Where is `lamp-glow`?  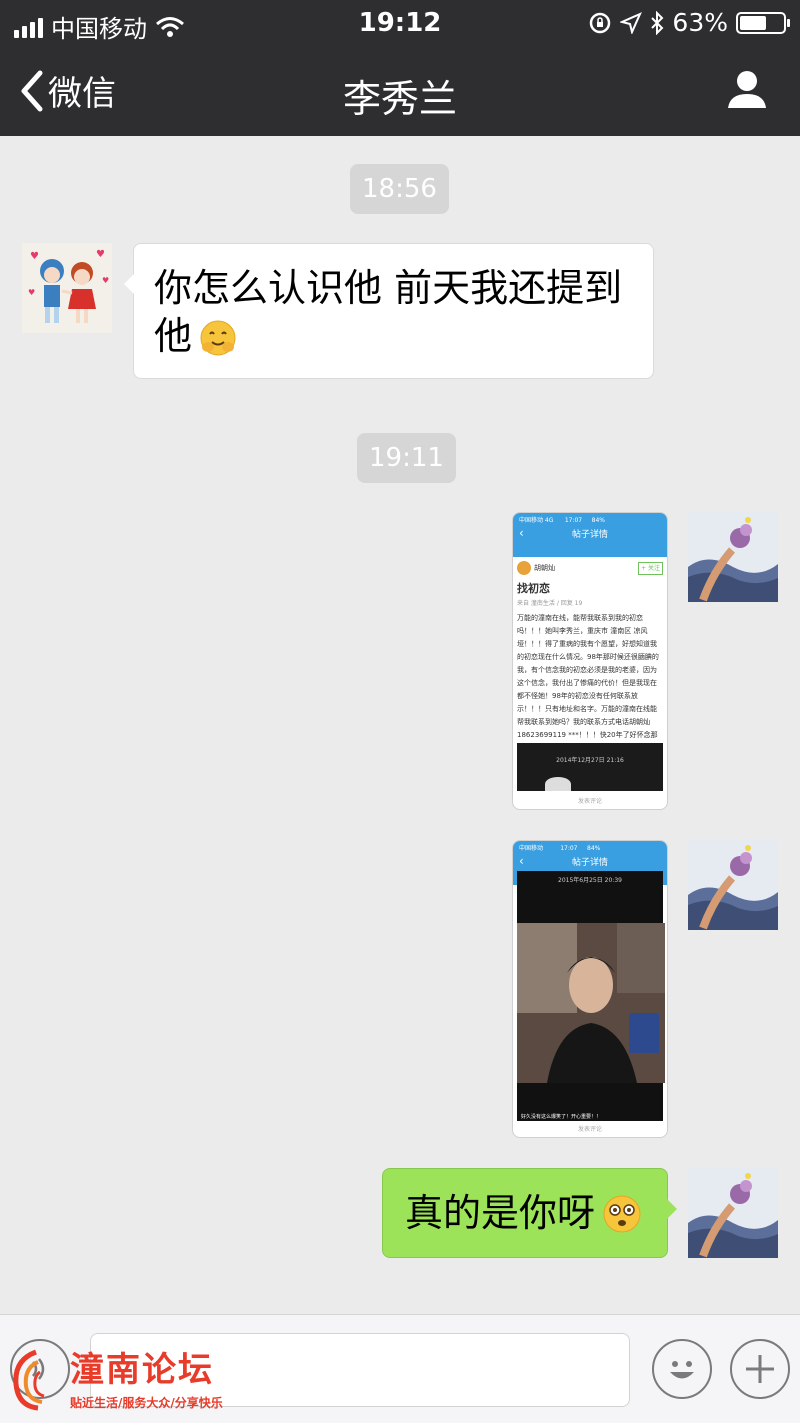 lamp-glow is located at coordinates (558, 784).